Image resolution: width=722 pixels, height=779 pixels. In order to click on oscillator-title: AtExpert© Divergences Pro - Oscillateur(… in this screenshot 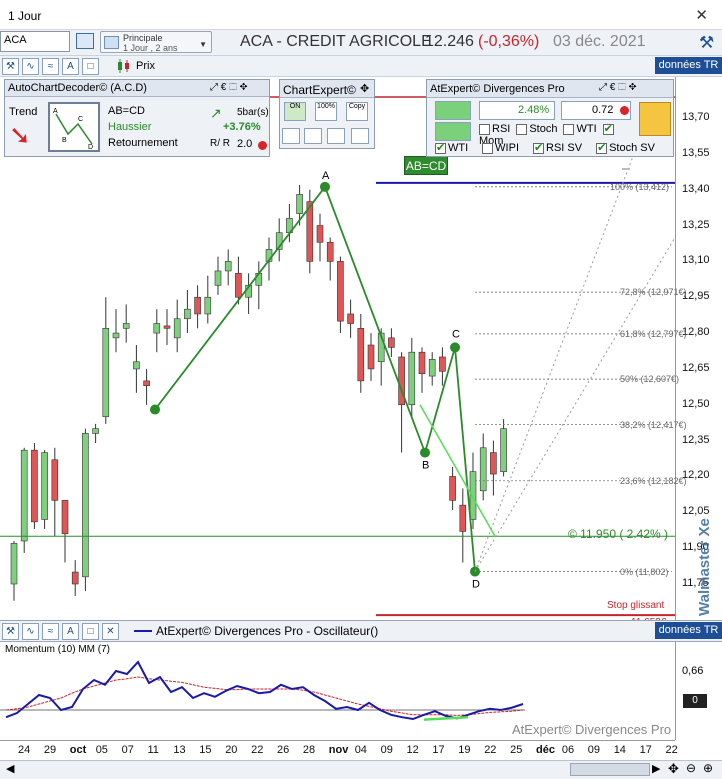, I will do `click(267, 631)`.